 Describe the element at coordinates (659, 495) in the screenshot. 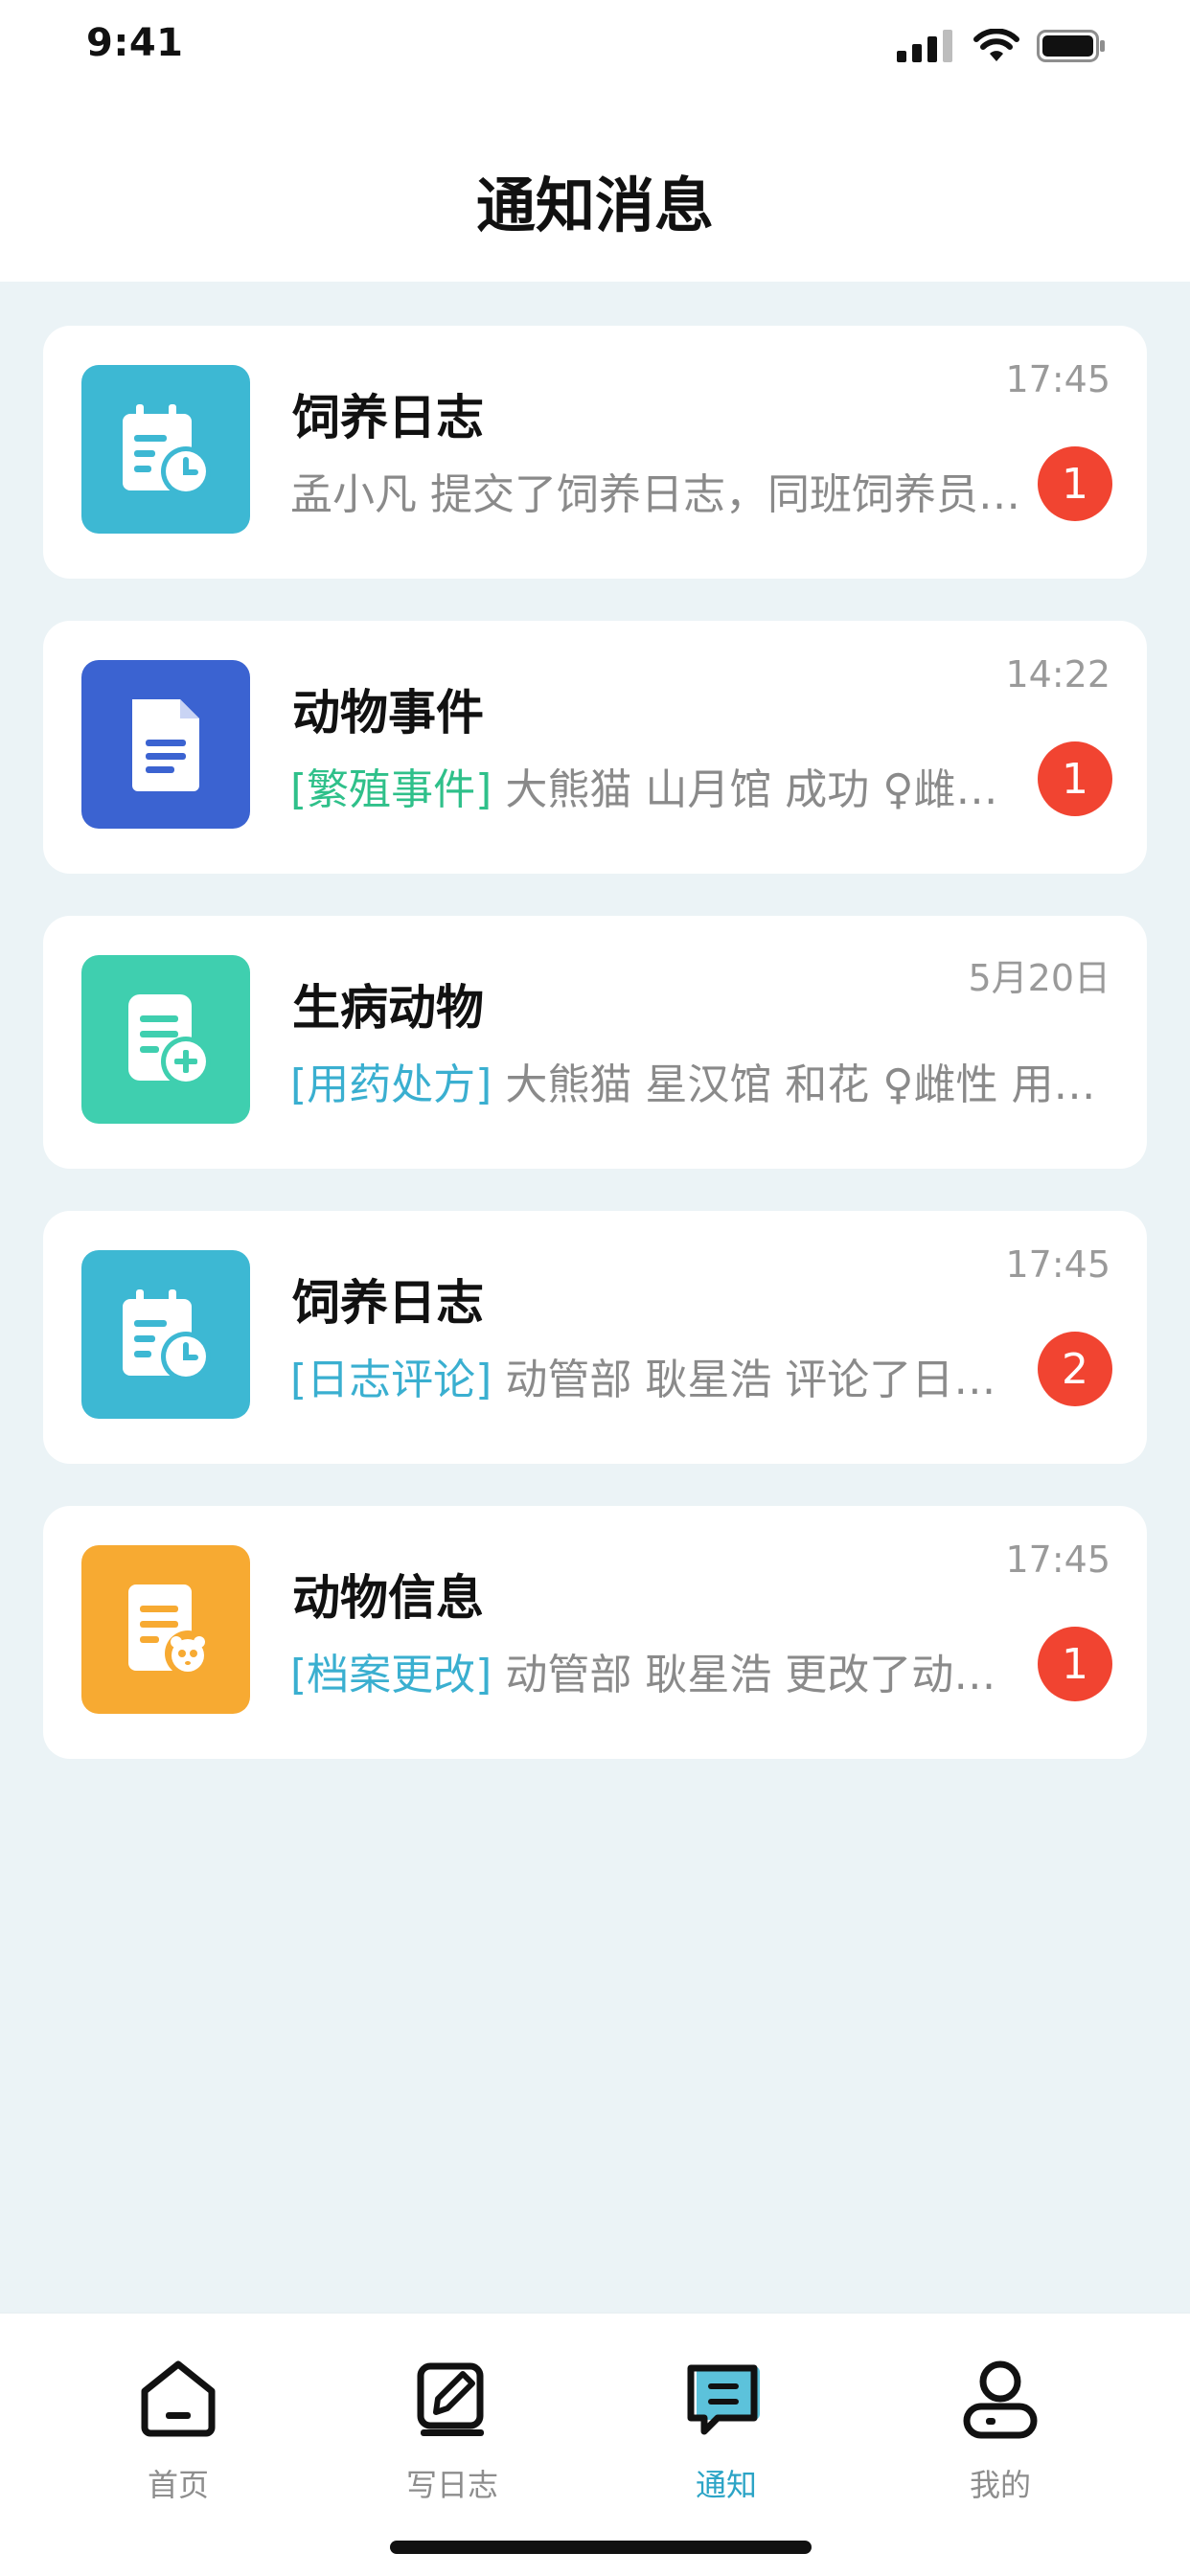

I see `notification-preview-text: 孟小凡 提交了饲养日志，同班饲养员请查看` at that location.